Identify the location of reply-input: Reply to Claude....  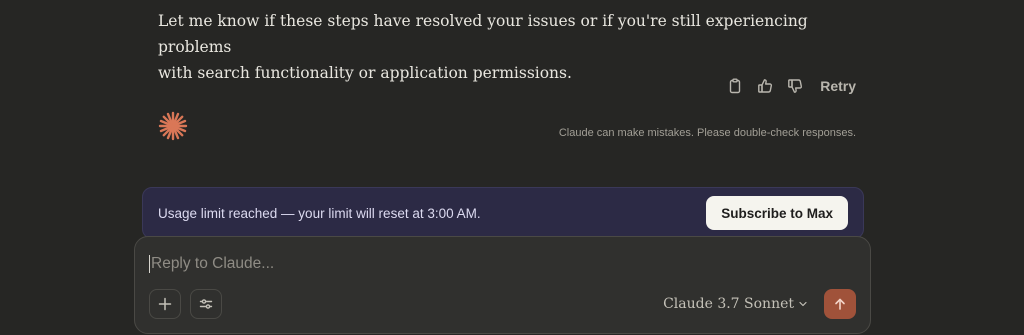
(474, 264).